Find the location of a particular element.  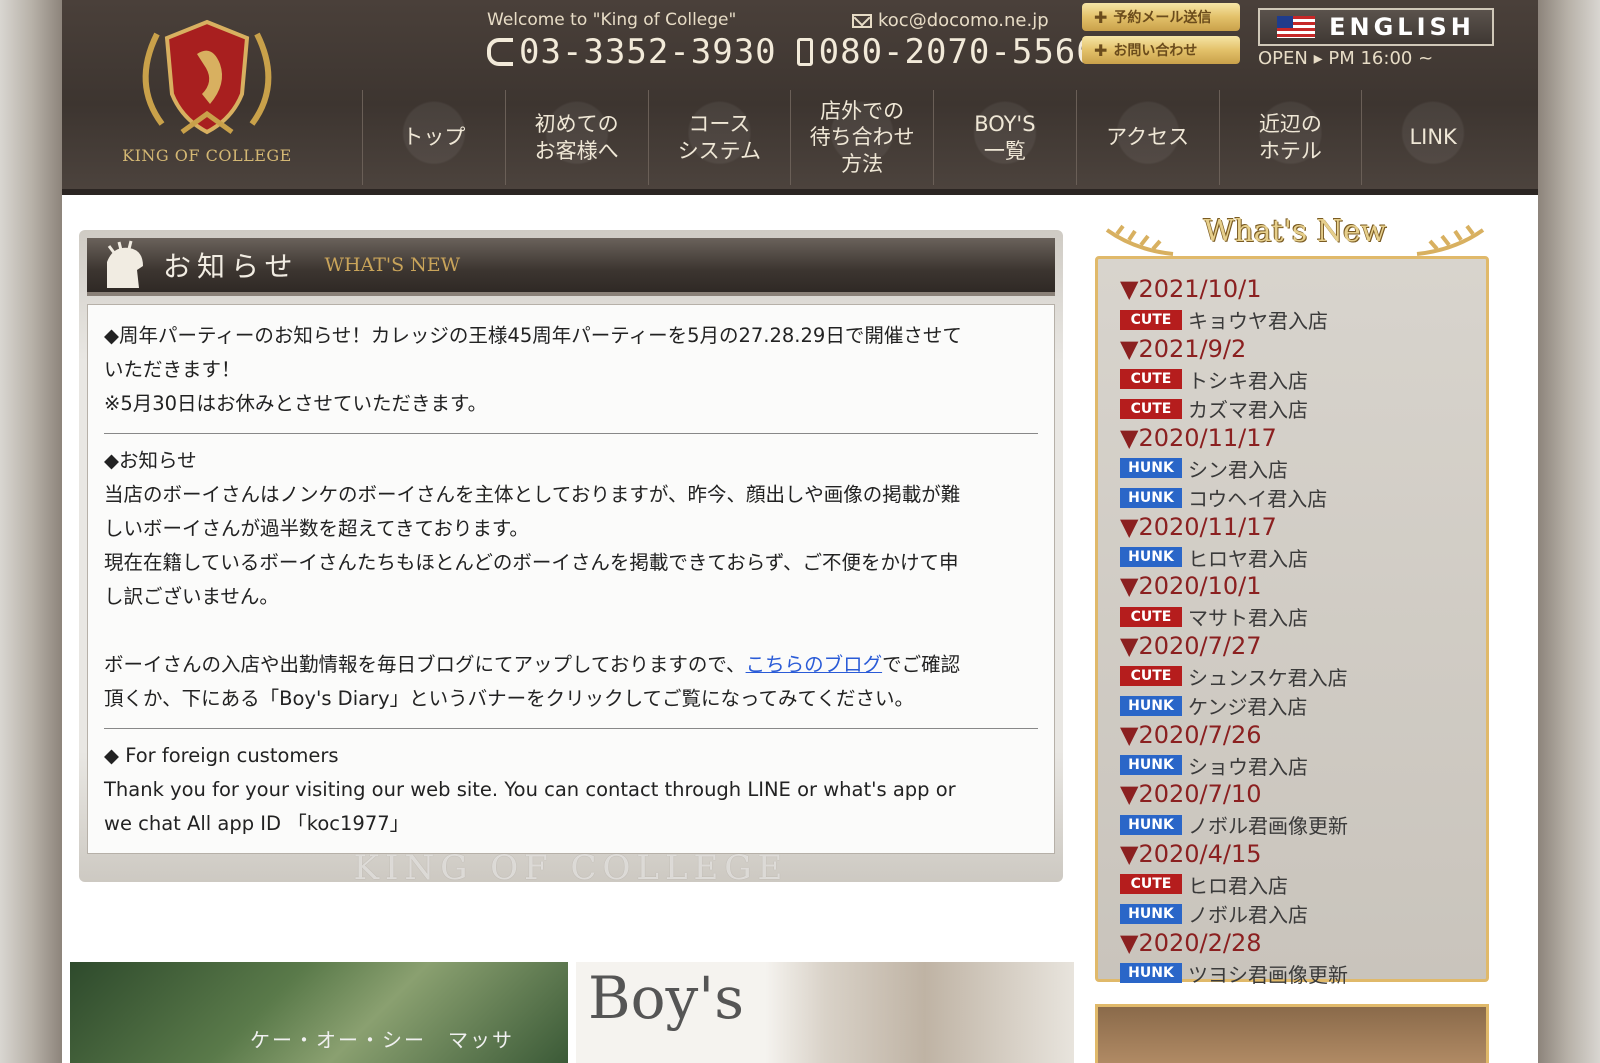

blog-link: こちらのブログ is located at coordinates (814, 664).